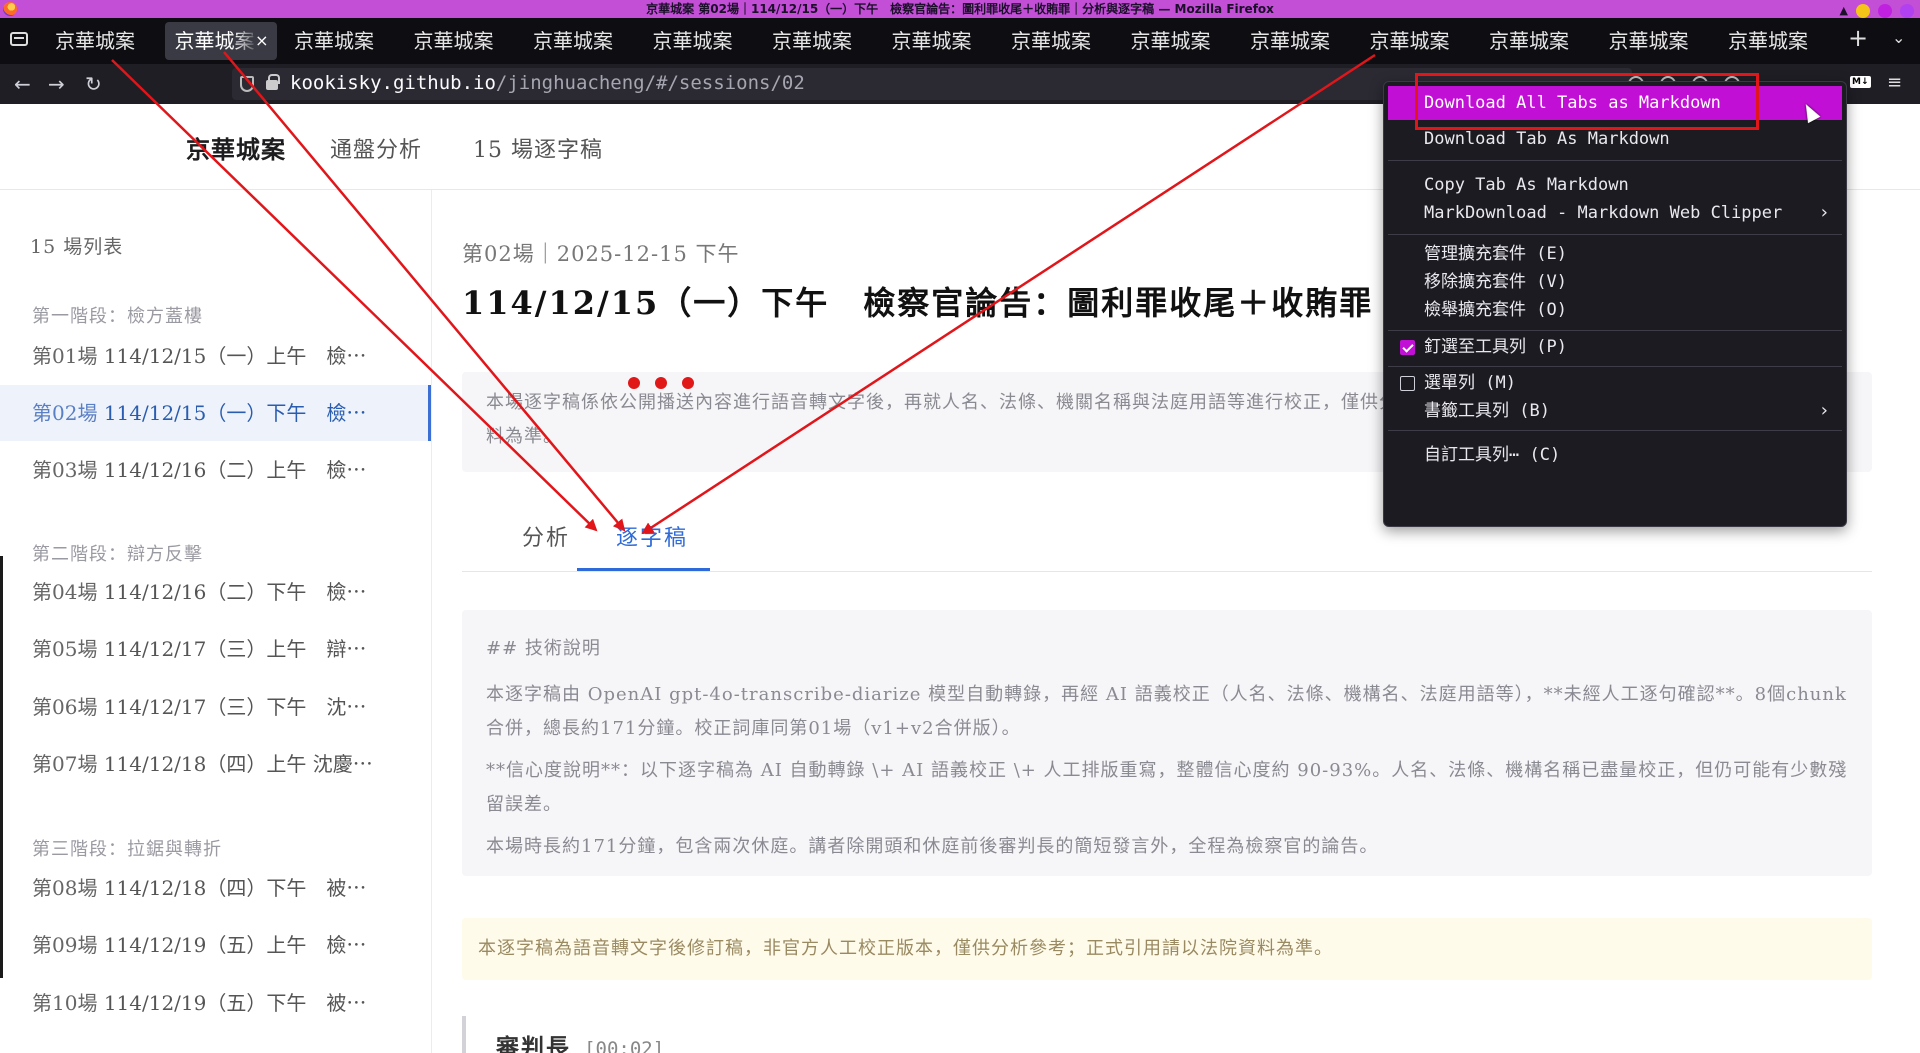 The image size is (1920, 1053). Describe the element at coordinates (235, 649) in the screenshot. I see `session-label: 114/12/17（三）上午 辯⋯` at that location.